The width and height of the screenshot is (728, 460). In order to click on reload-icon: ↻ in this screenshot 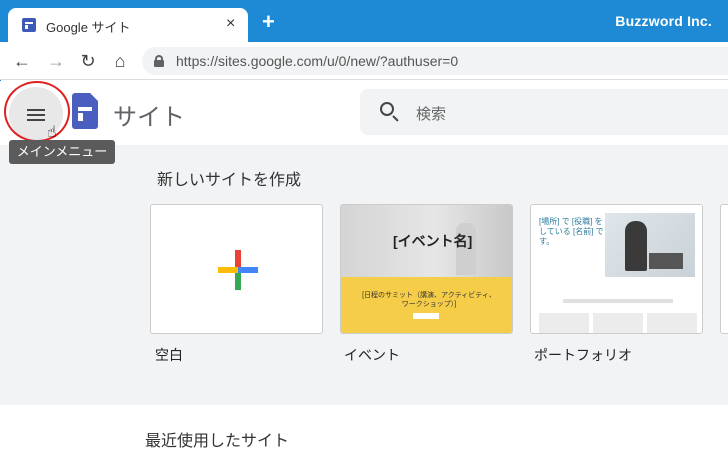, I will do `click(88, 61)`.